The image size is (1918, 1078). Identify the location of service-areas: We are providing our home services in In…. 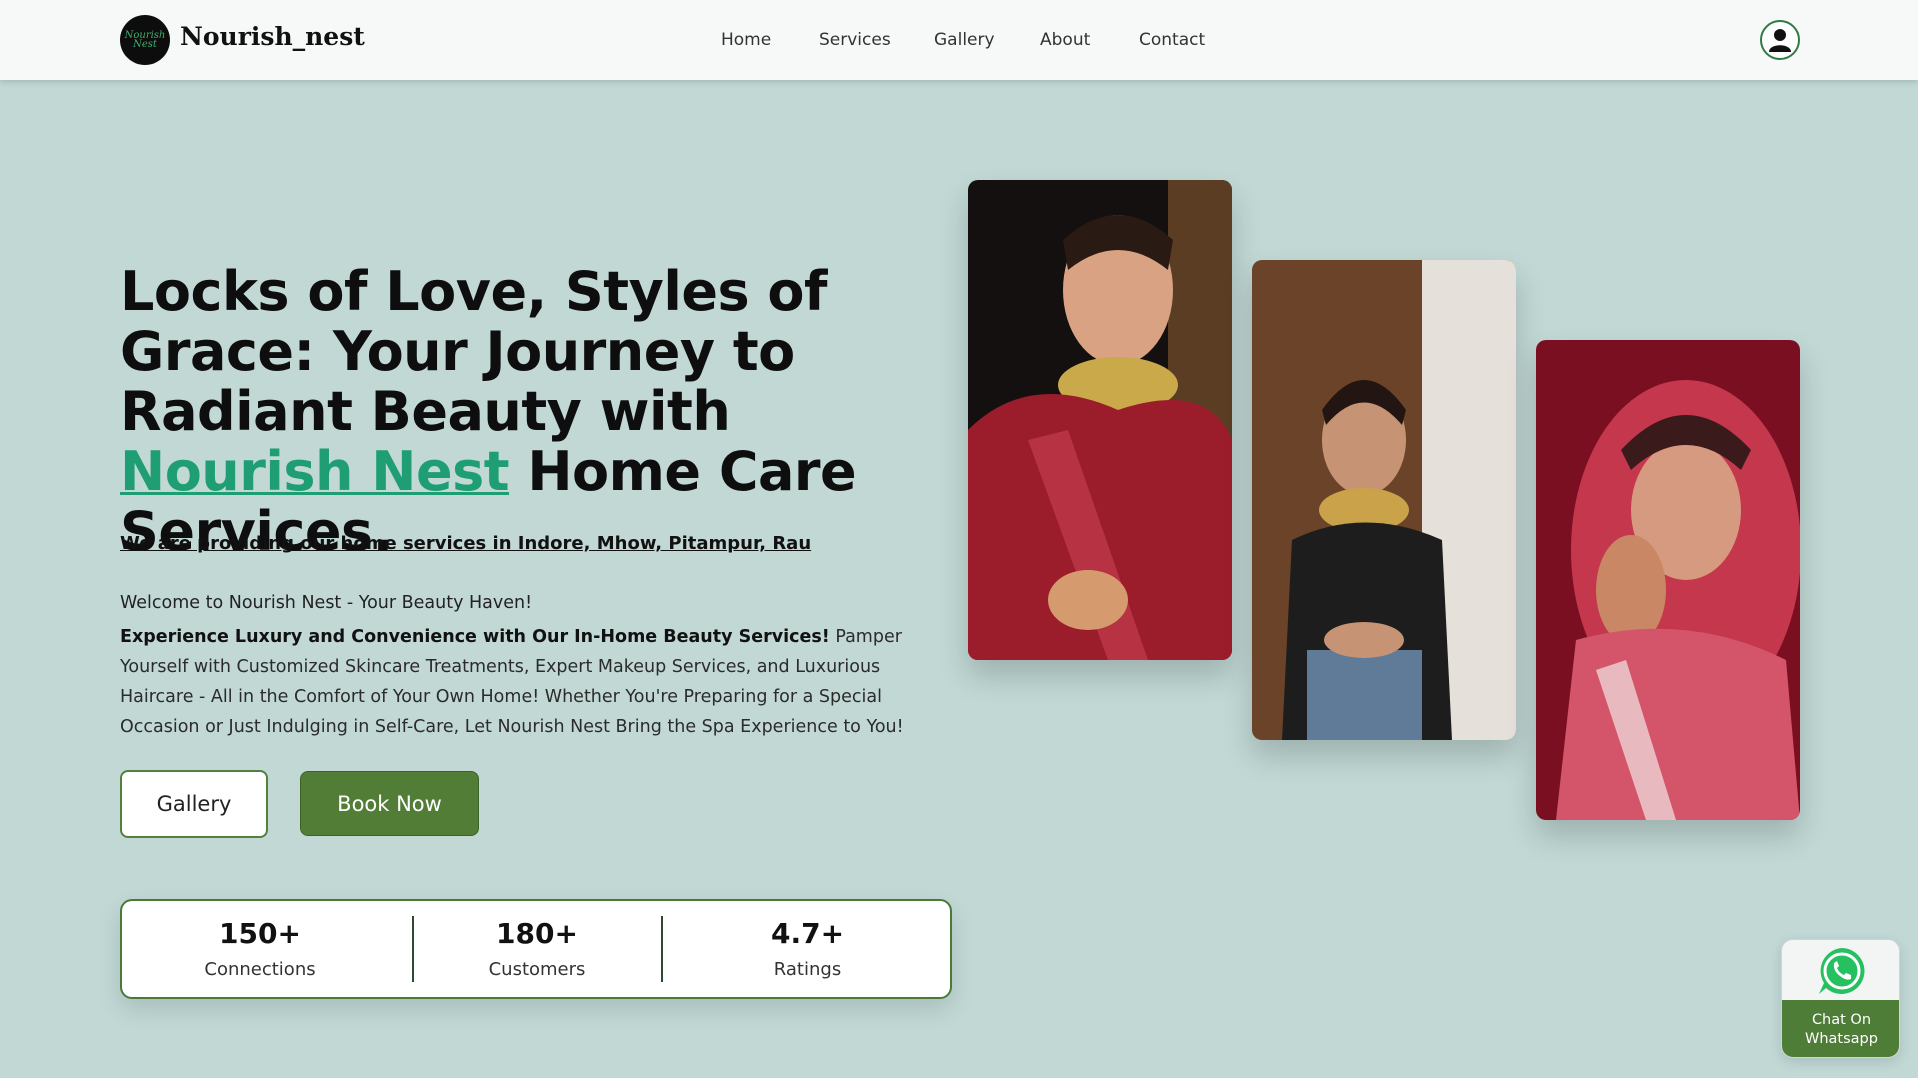
(466, 543).